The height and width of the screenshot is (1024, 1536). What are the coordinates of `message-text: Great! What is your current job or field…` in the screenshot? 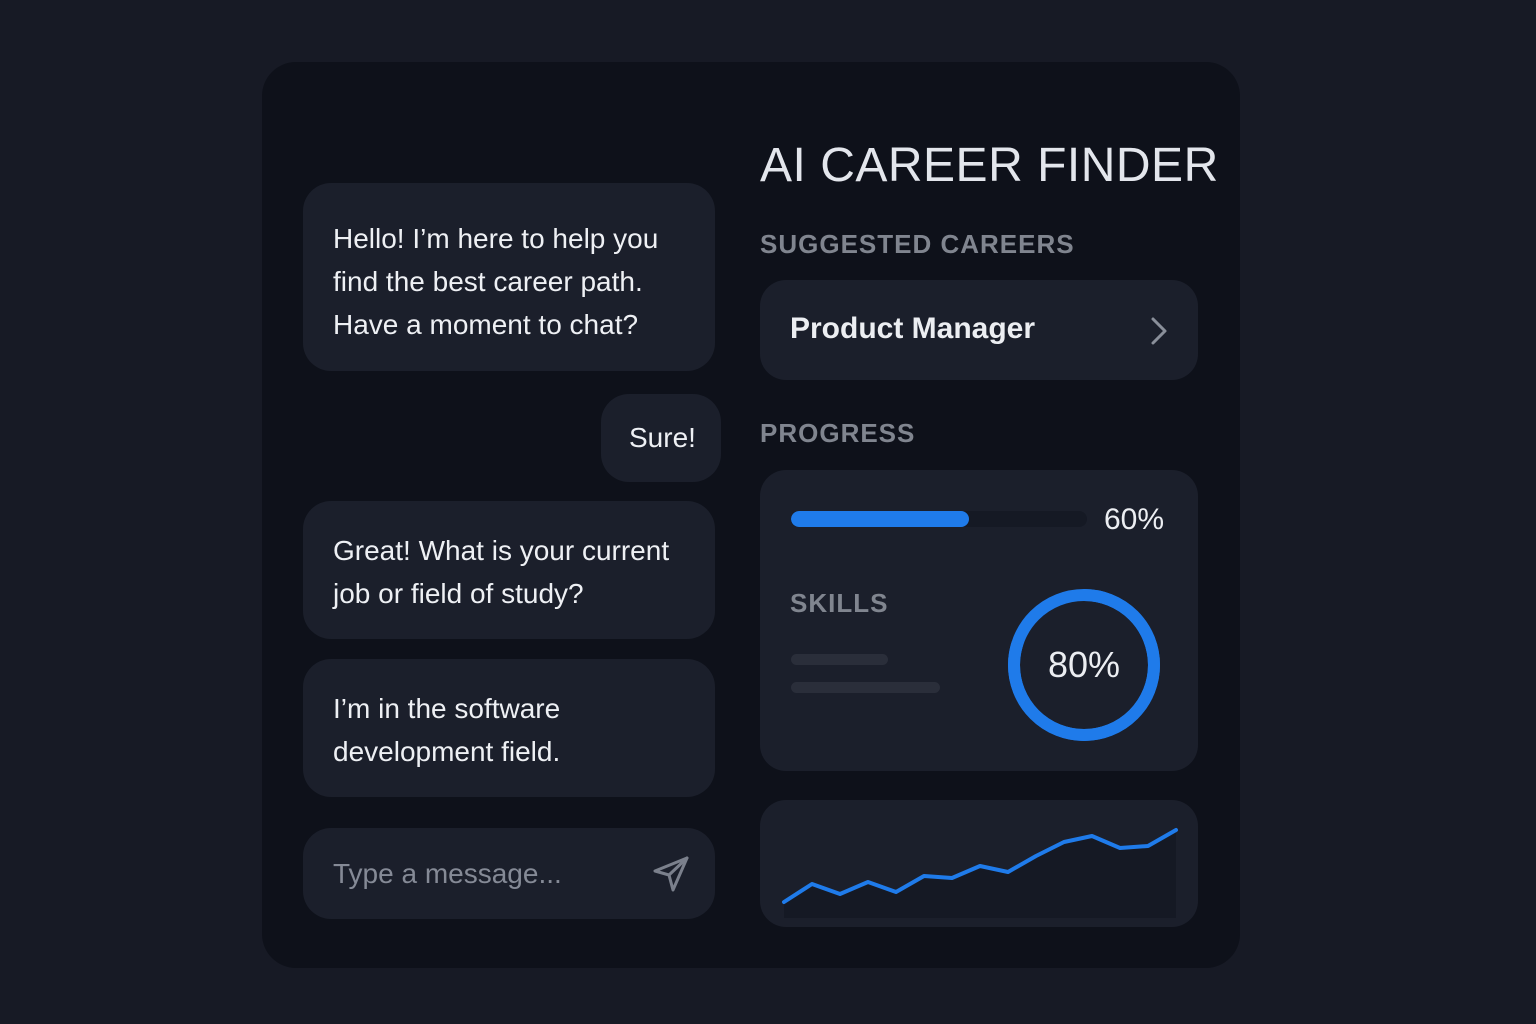 It's located at (501, 572).